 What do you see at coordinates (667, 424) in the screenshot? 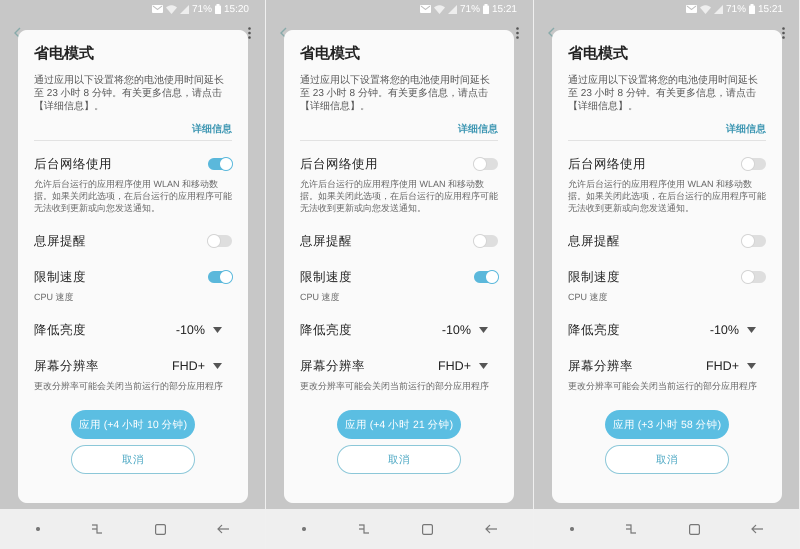
I see `apply-button: 应用 (+3 小时 58 分钟)` at bounding box center [667, 424].